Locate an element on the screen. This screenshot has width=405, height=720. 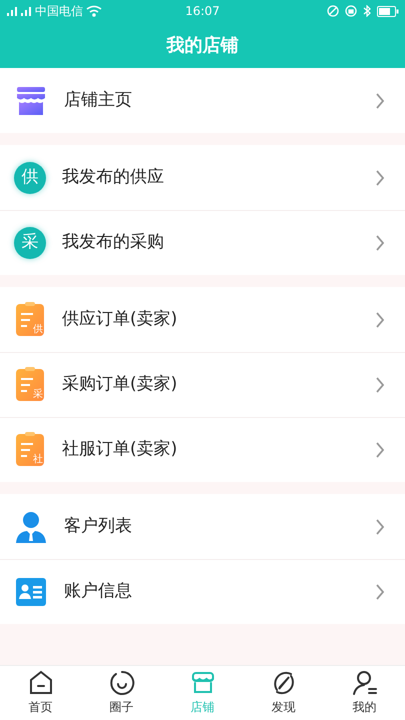
clipboard-icon: 采 is located at coordinates (30, 385).